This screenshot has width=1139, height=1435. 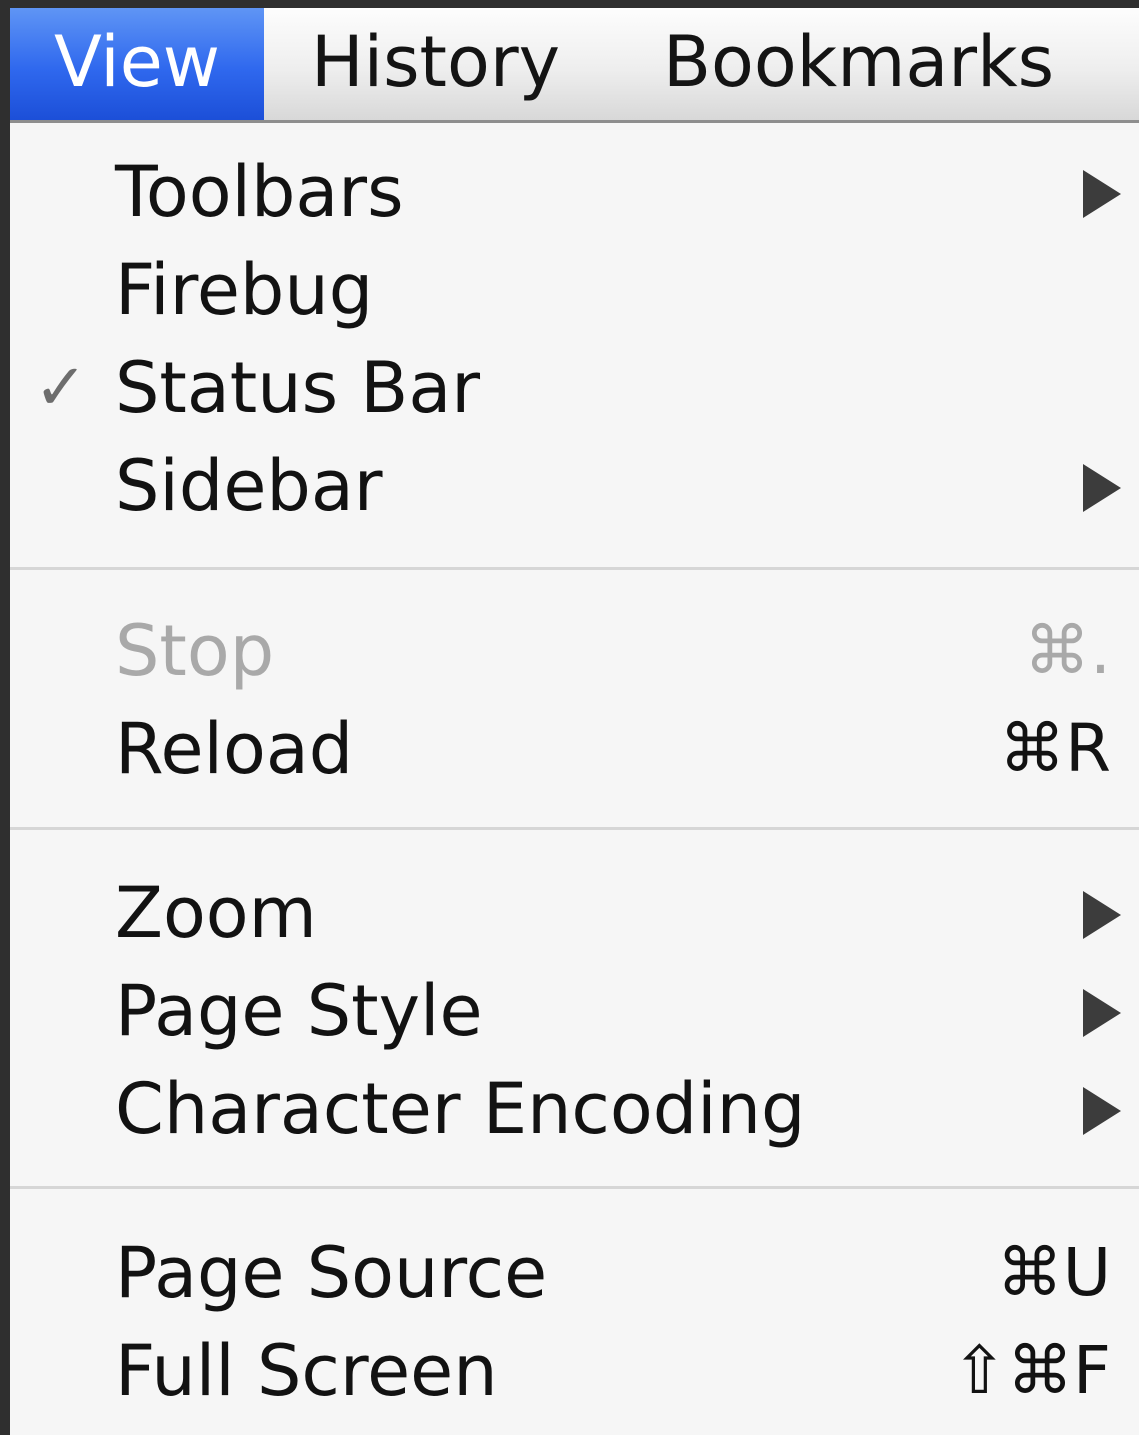 I want to click on menu-item-label: Stop, so click(x=195, y=651).